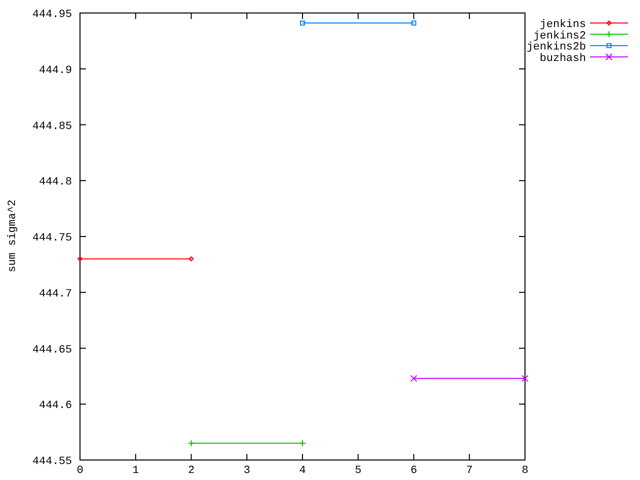 Image resolution: width=640 pixels, height=480 pixels. Describe the element at coordinates (135, 471) in the screenshot. I see `x-tick-label: 1` at that location.